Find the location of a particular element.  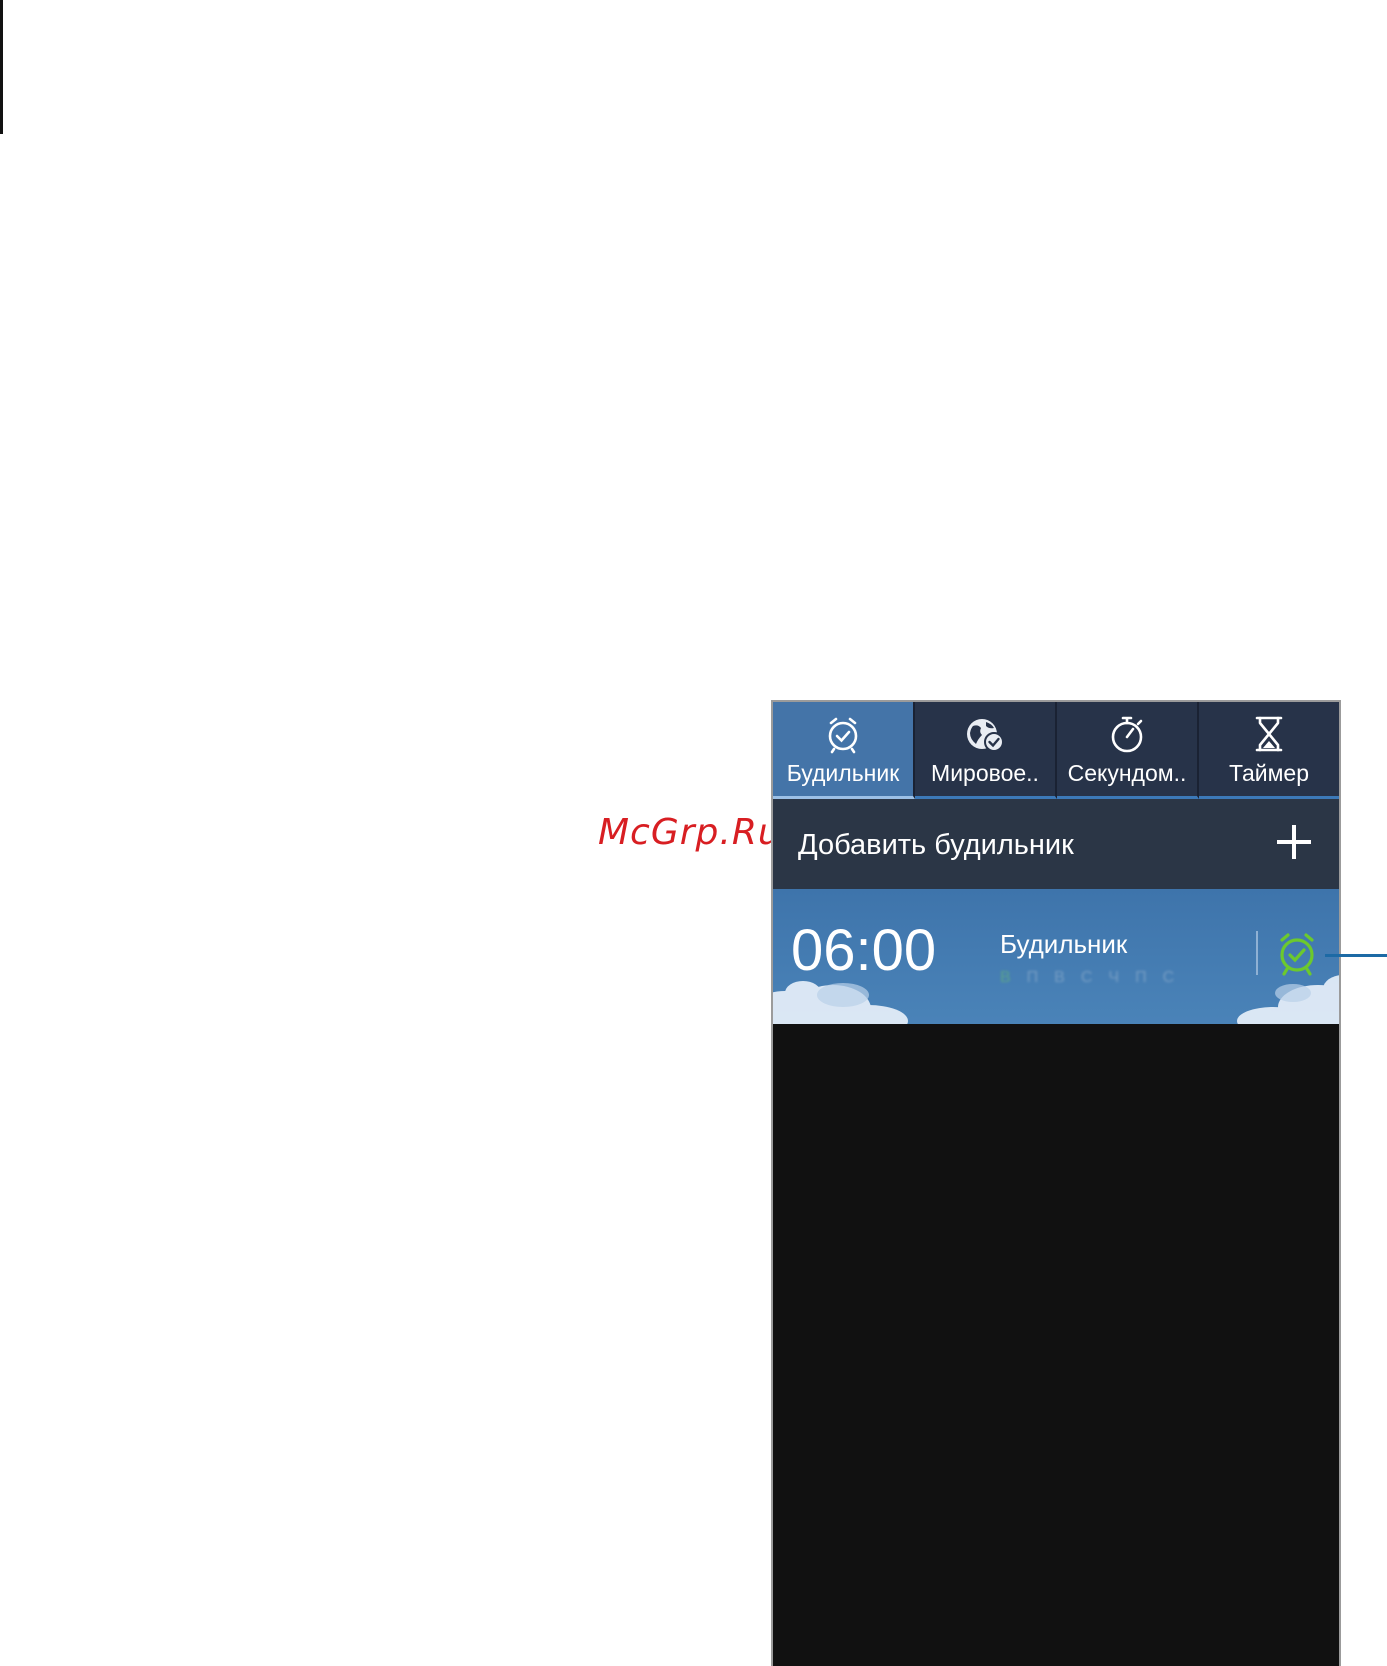

alarm-time: 06:00 is located at coordinates (864, 950).